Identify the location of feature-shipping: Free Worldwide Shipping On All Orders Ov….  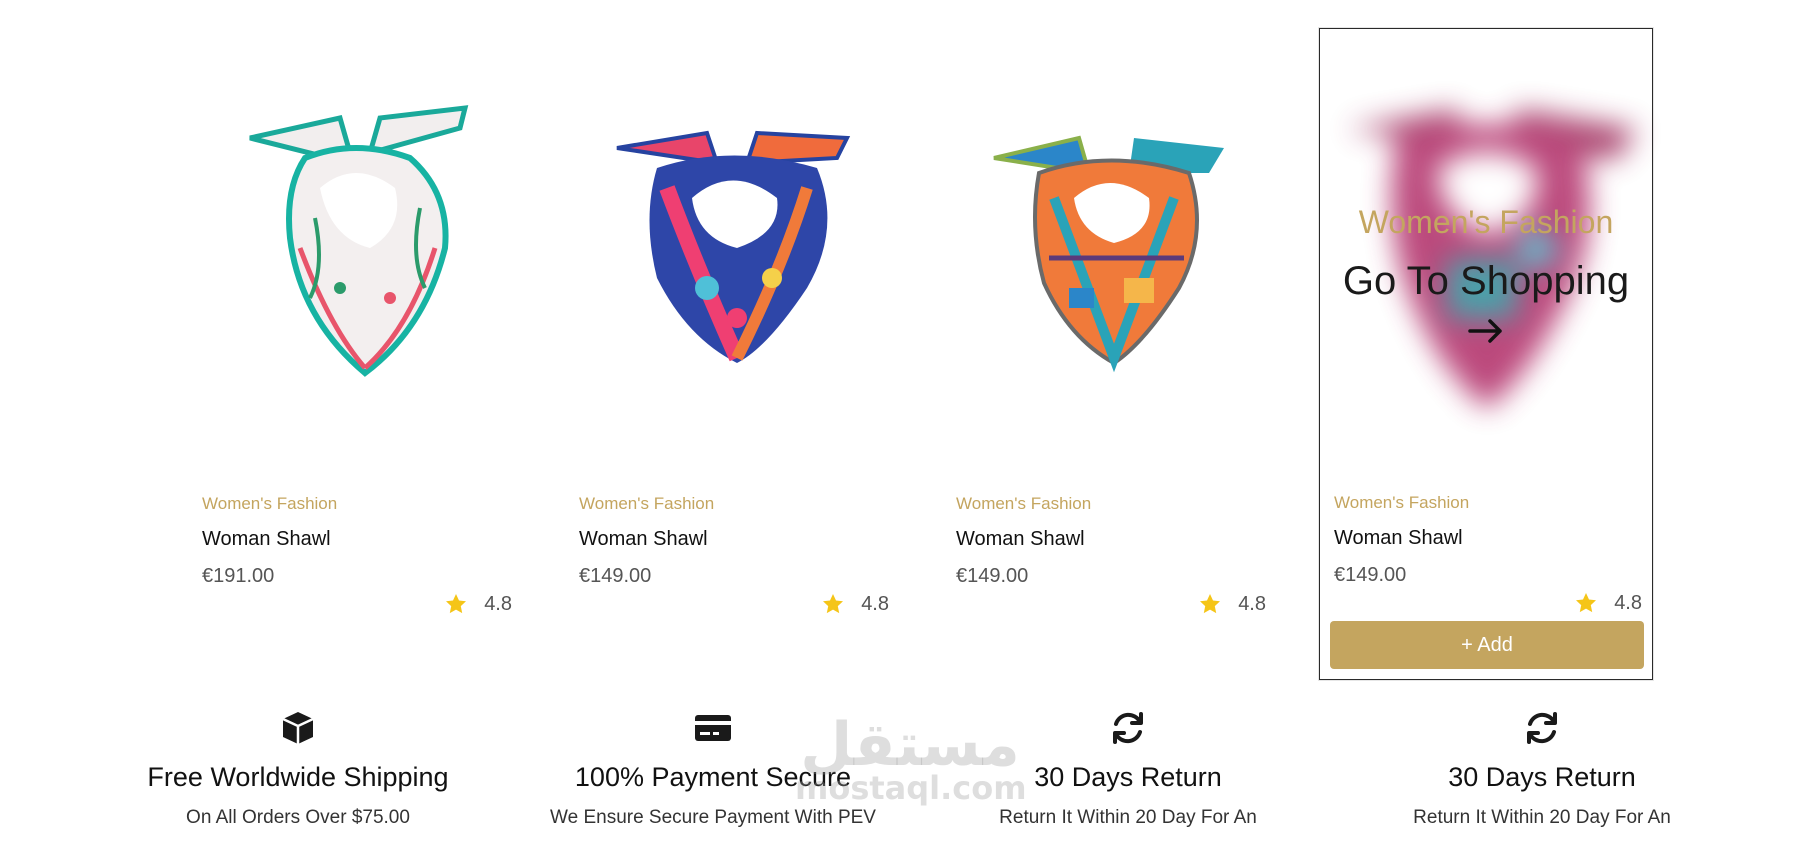
(298, 768).